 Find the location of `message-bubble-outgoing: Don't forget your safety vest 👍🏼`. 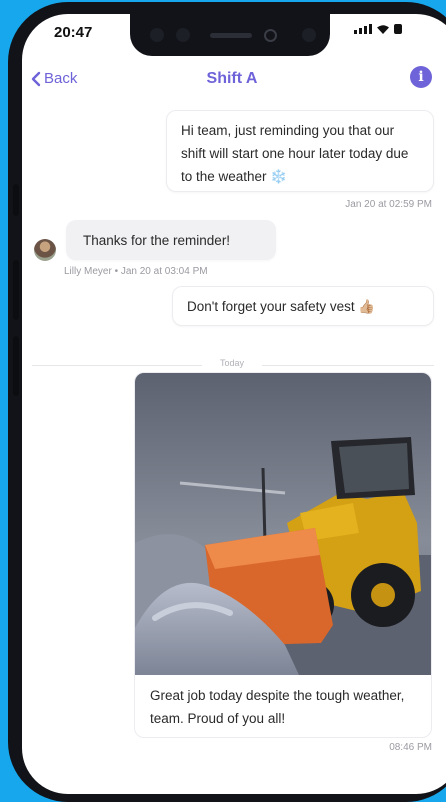

message-bubble-outgoing: Don't forget your safety vest 👍🏼 is located at coordinates (303, 306).